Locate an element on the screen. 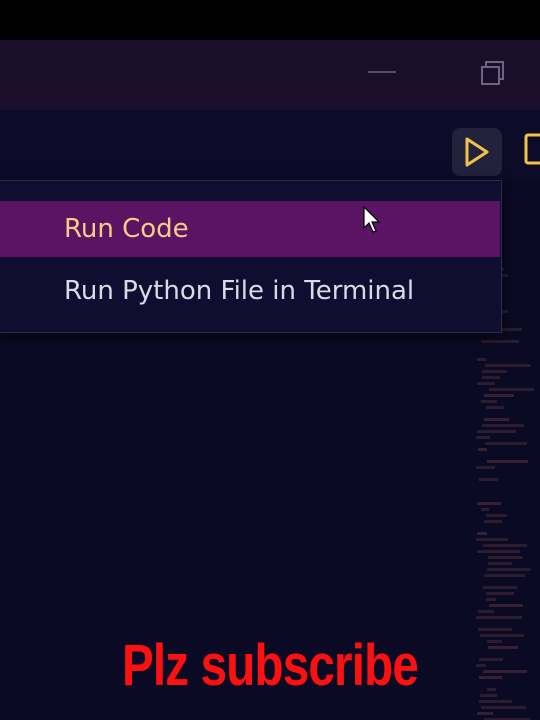 The width and height of the screenshot is (540, 720). restore-icon is located at coordinates (493, 73).